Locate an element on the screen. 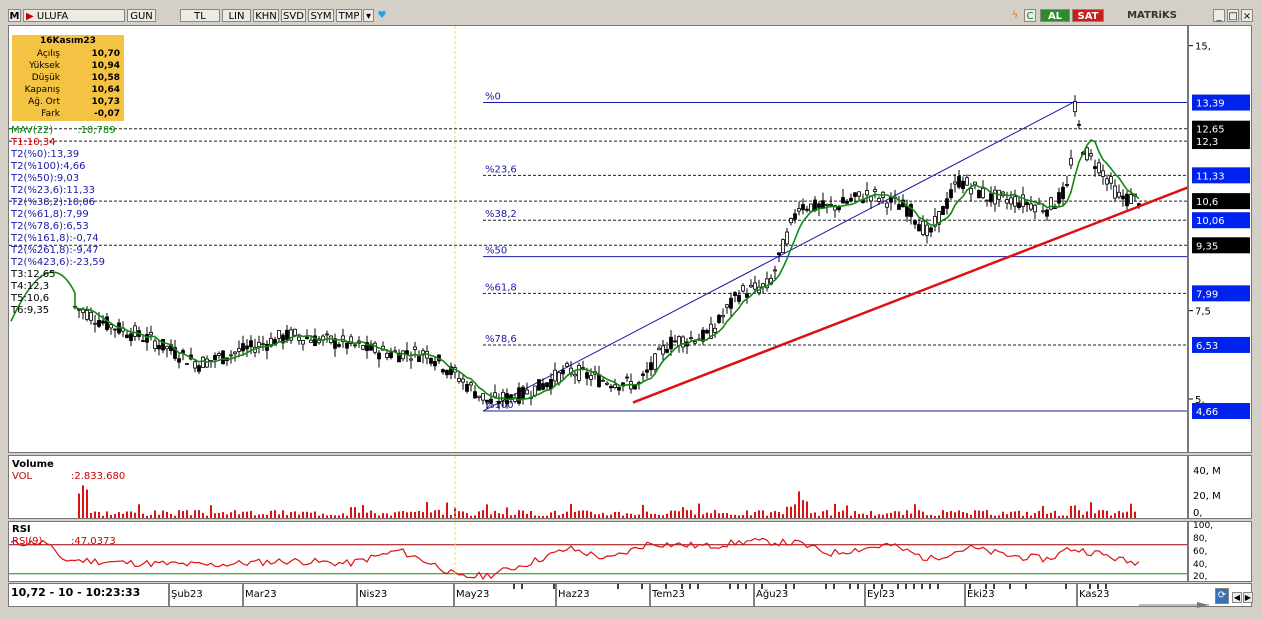  symbol-field: ▶ ULUFA is located at coordinates (74, 15).